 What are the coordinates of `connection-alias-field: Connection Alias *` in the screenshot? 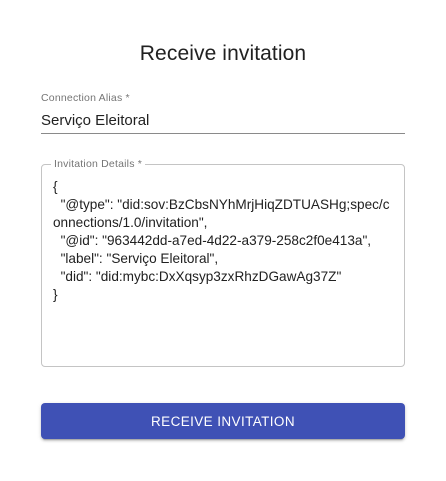 It's located at (223, 113).